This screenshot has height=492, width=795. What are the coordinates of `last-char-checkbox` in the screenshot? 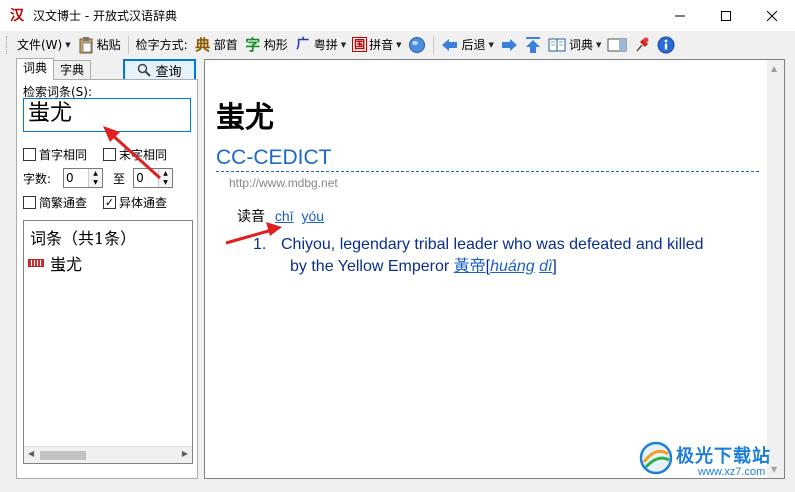 It's located at (109, 154).